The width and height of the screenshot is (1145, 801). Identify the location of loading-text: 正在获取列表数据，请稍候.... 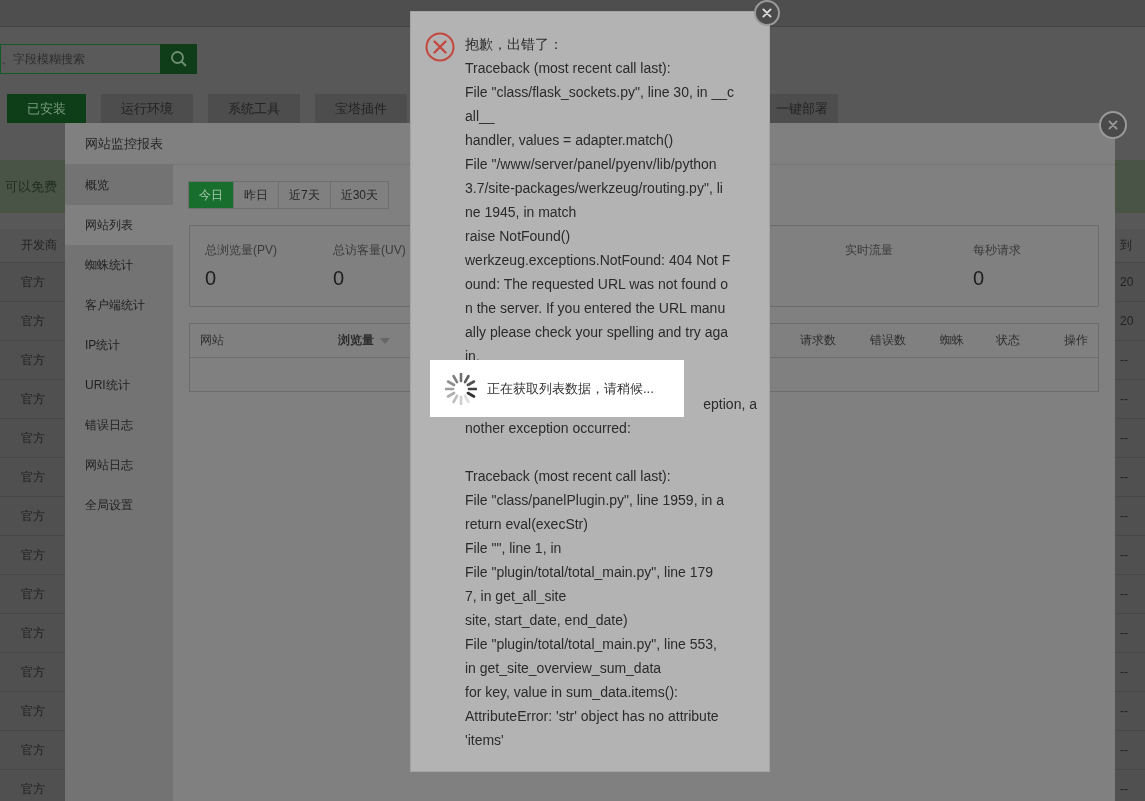
(570, 388).